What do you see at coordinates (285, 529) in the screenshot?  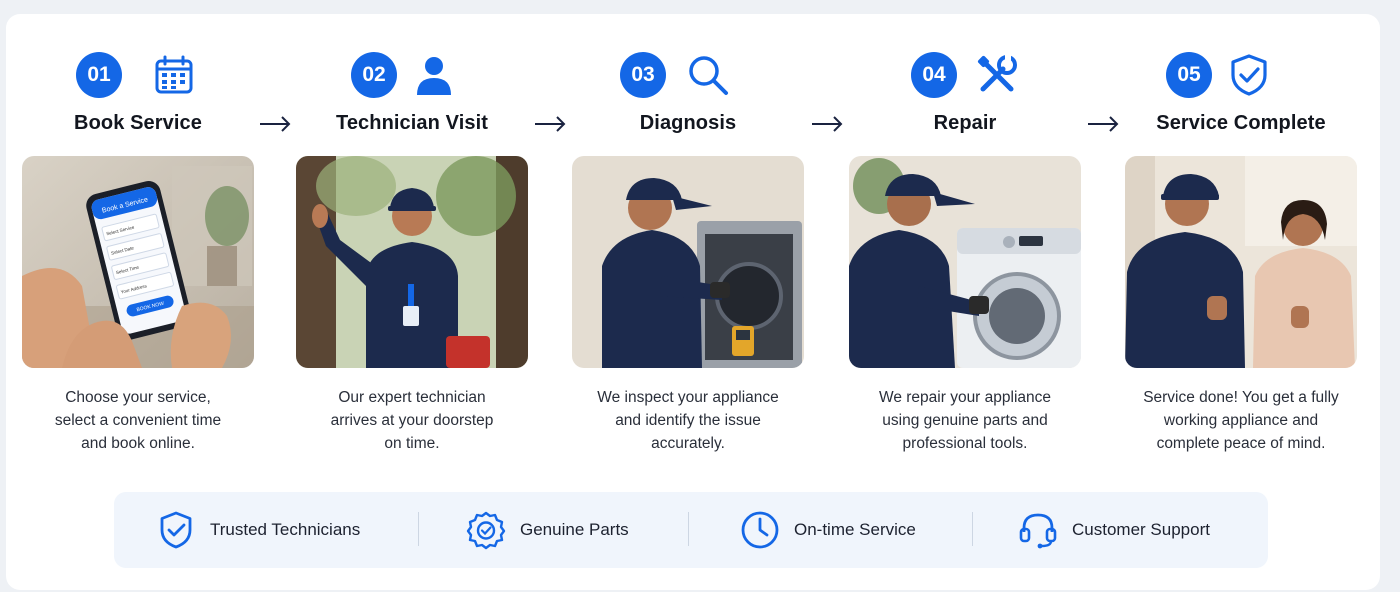 I see `feature-label: Trusted Technicians` at bounding box center [285, 529].